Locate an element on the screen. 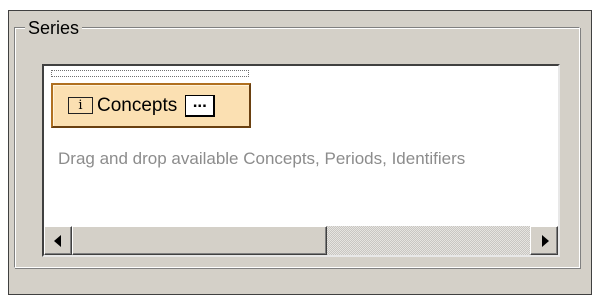 The height and width of the screenshot is (301, 598). scroll-left-arrow-icon is located at coordinates (57, 241).